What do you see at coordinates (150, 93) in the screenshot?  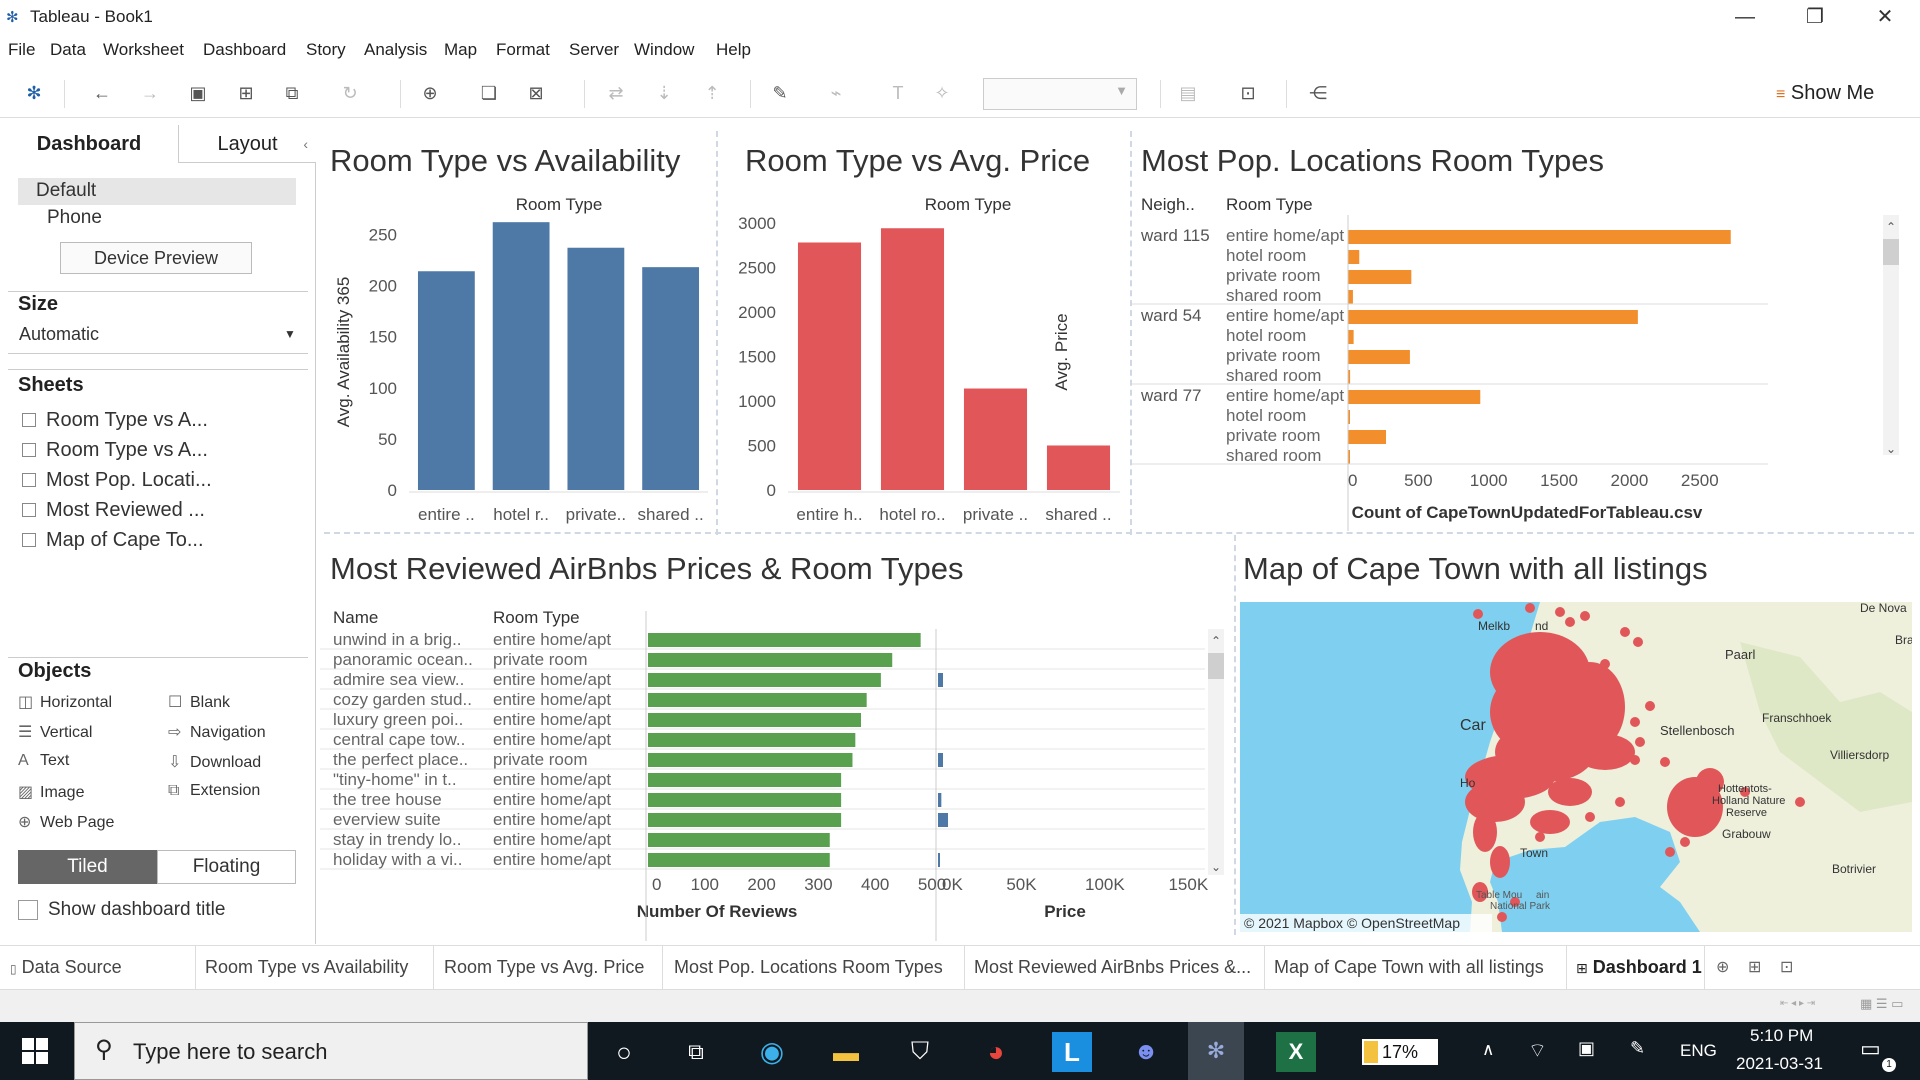 I see `redo-icon: →` at bounding box center [150, 93].